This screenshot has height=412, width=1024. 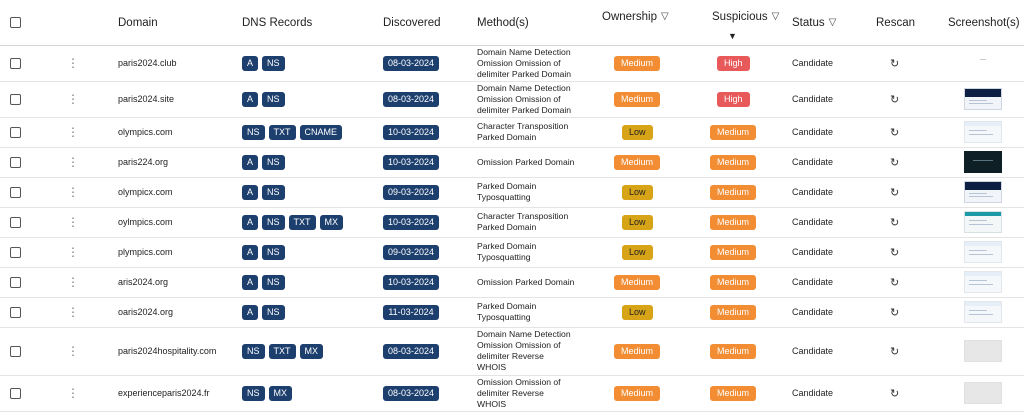 I want to click on domain-name: oaris2024.org, so click(x=145, y=312).